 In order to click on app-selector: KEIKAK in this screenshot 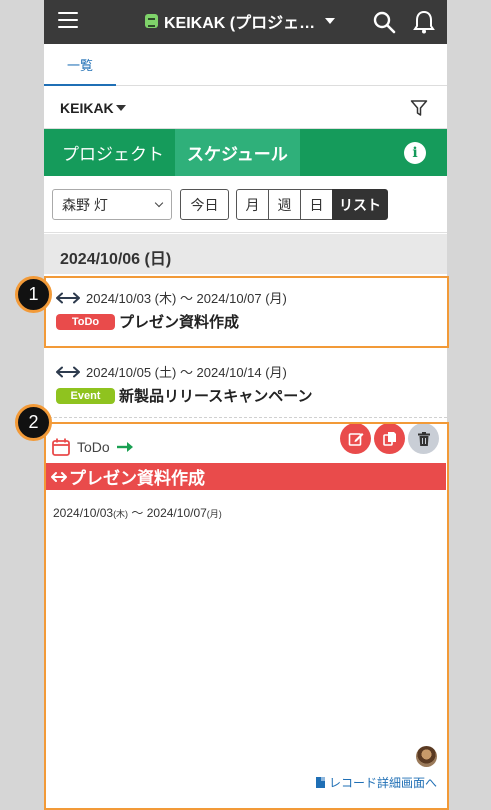, I will do `click(93, 108)`.